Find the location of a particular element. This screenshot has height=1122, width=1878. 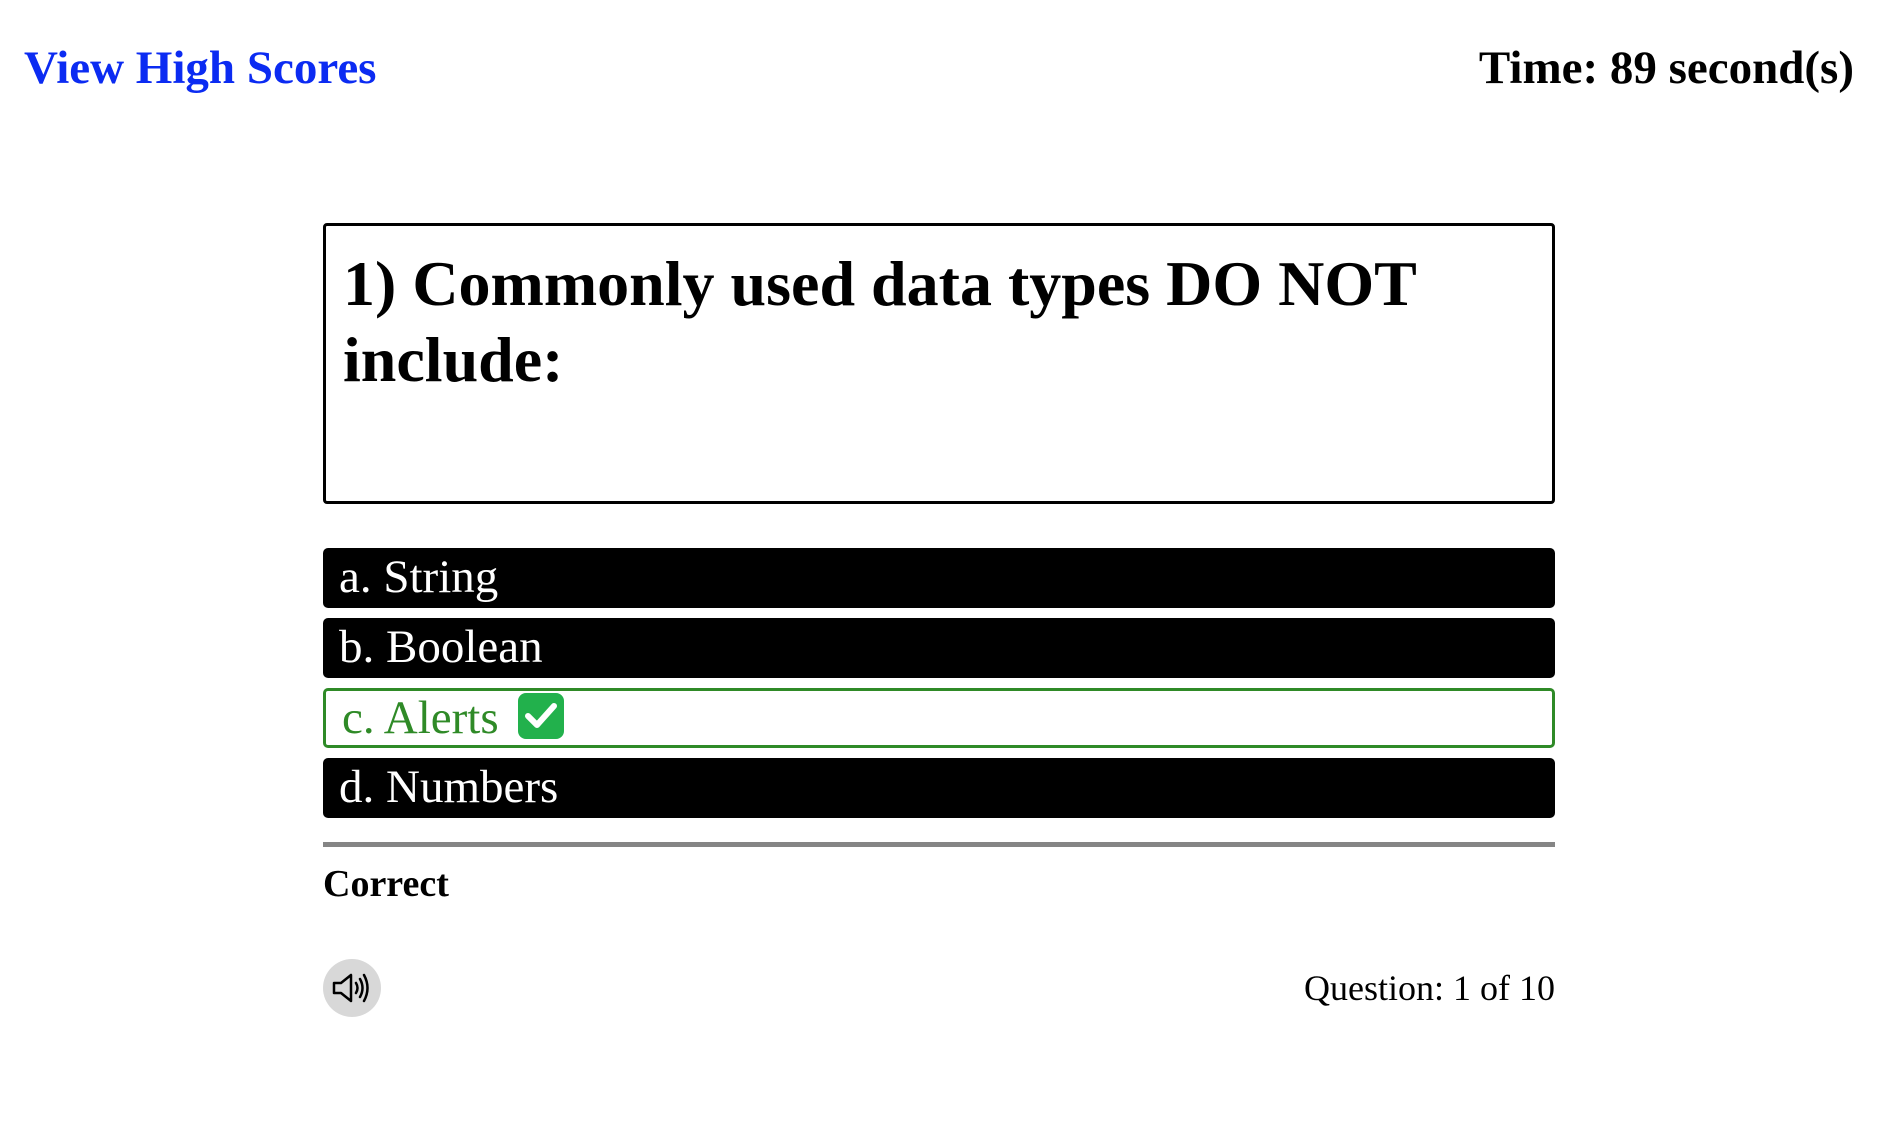

sound-toggle-button is located at coordinates (352, 988).